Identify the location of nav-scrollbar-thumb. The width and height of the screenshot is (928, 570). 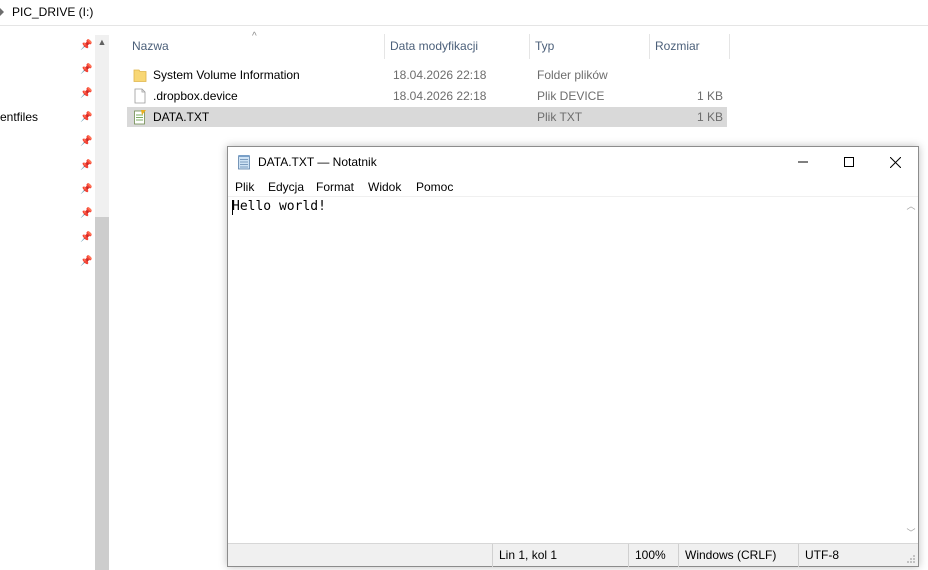
(102, 393).